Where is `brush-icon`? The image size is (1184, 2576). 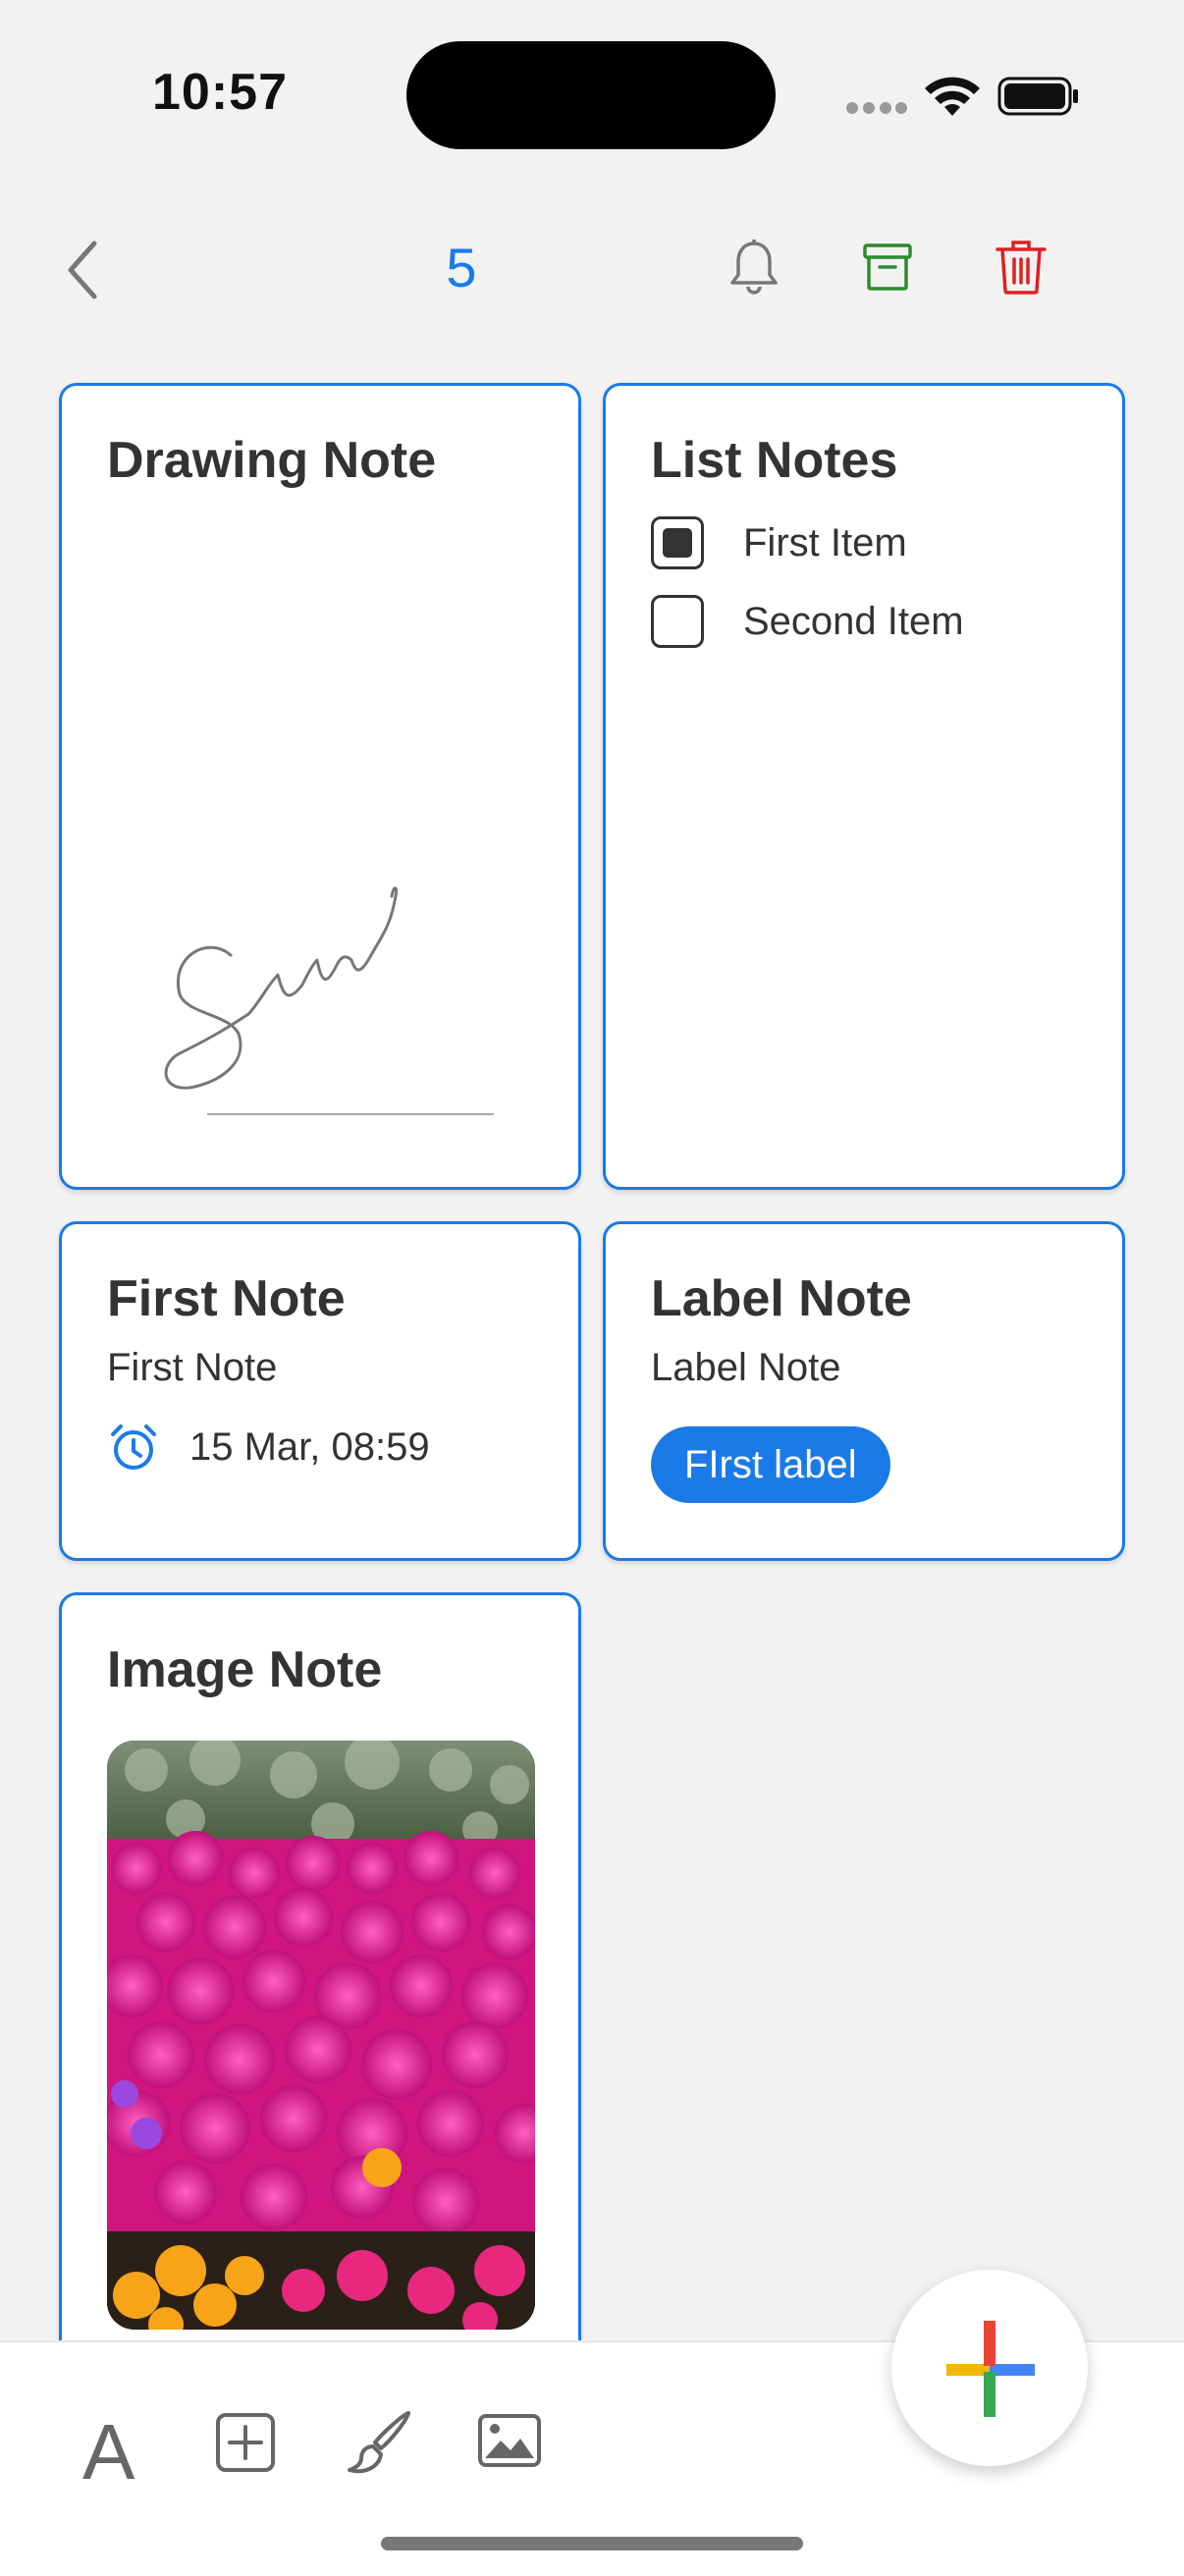 brush-icon is located at coordinates (379, 2442).